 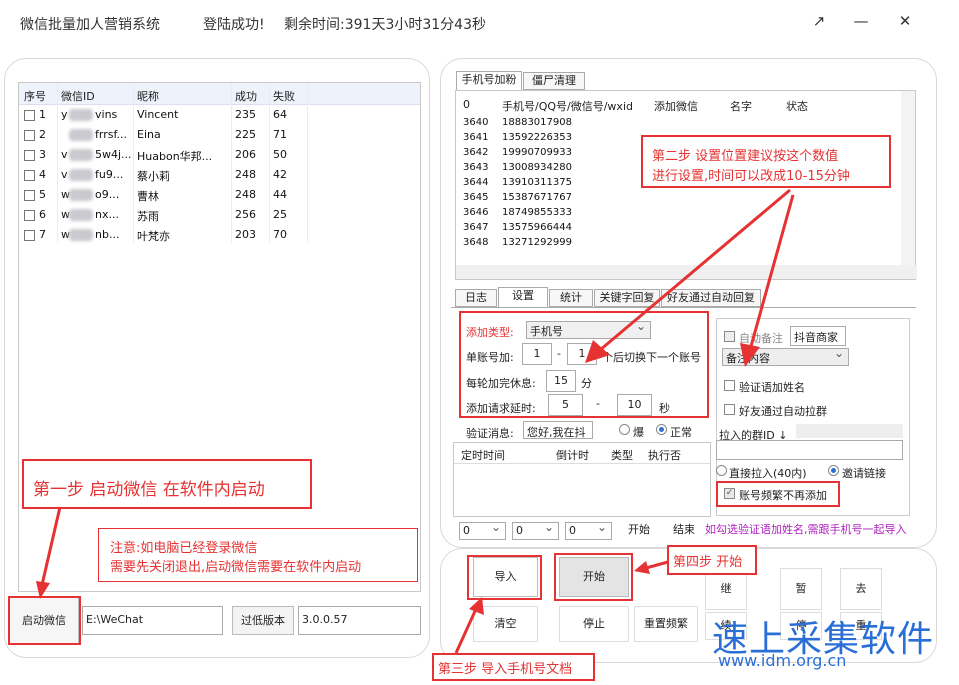 What do you see at coordinates (624, 429) in the screenshot?
I see `radio-burst` at bounding box center [624, 429].